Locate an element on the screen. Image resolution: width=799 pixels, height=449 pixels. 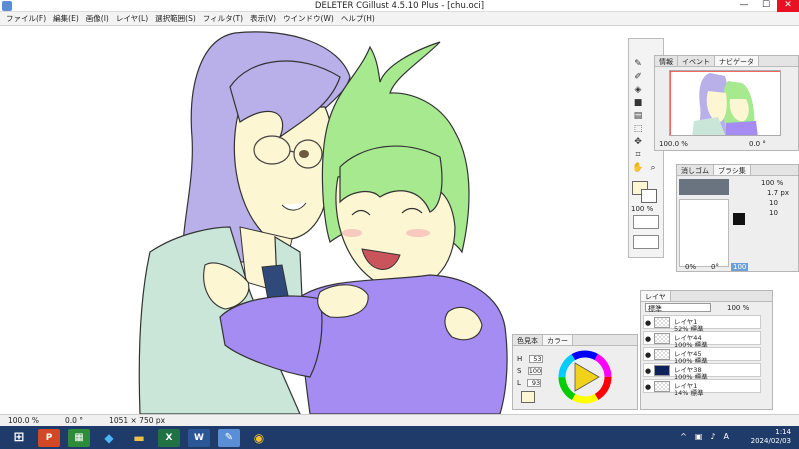
saturation-label: S is located at coordinates (519, 371).